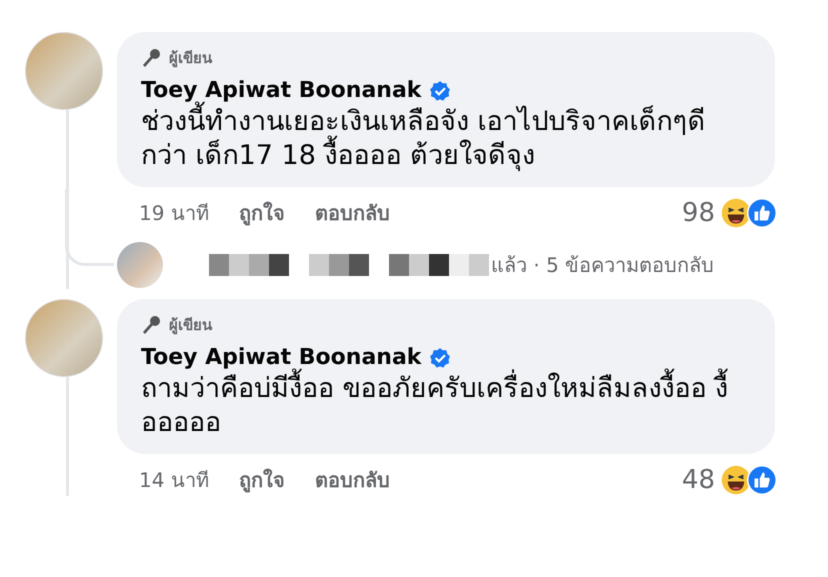 This screenshot has height=577, width=828. Describe the element at coordinates (174, 480) in the screenshot. I see `timestamp: 14 นาที` at that location.